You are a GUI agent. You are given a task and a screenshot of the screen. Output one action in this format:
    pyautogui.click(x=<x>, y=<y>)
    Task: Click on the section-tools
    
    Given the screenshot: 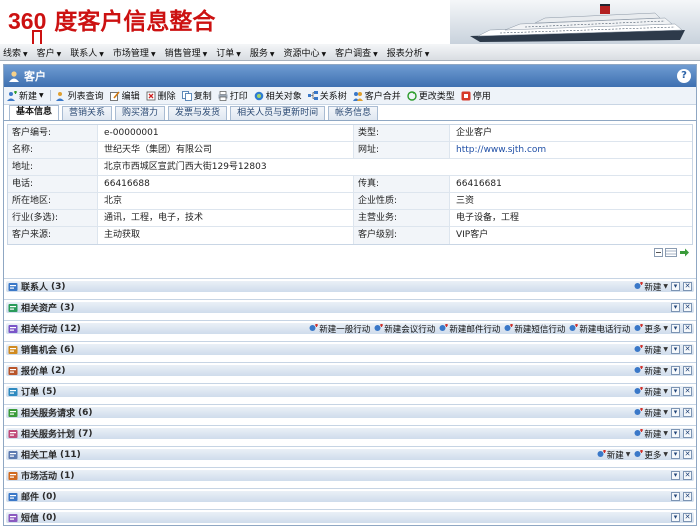 What is the action you would take?
    pyautogui.click(x=350, y=252)
    